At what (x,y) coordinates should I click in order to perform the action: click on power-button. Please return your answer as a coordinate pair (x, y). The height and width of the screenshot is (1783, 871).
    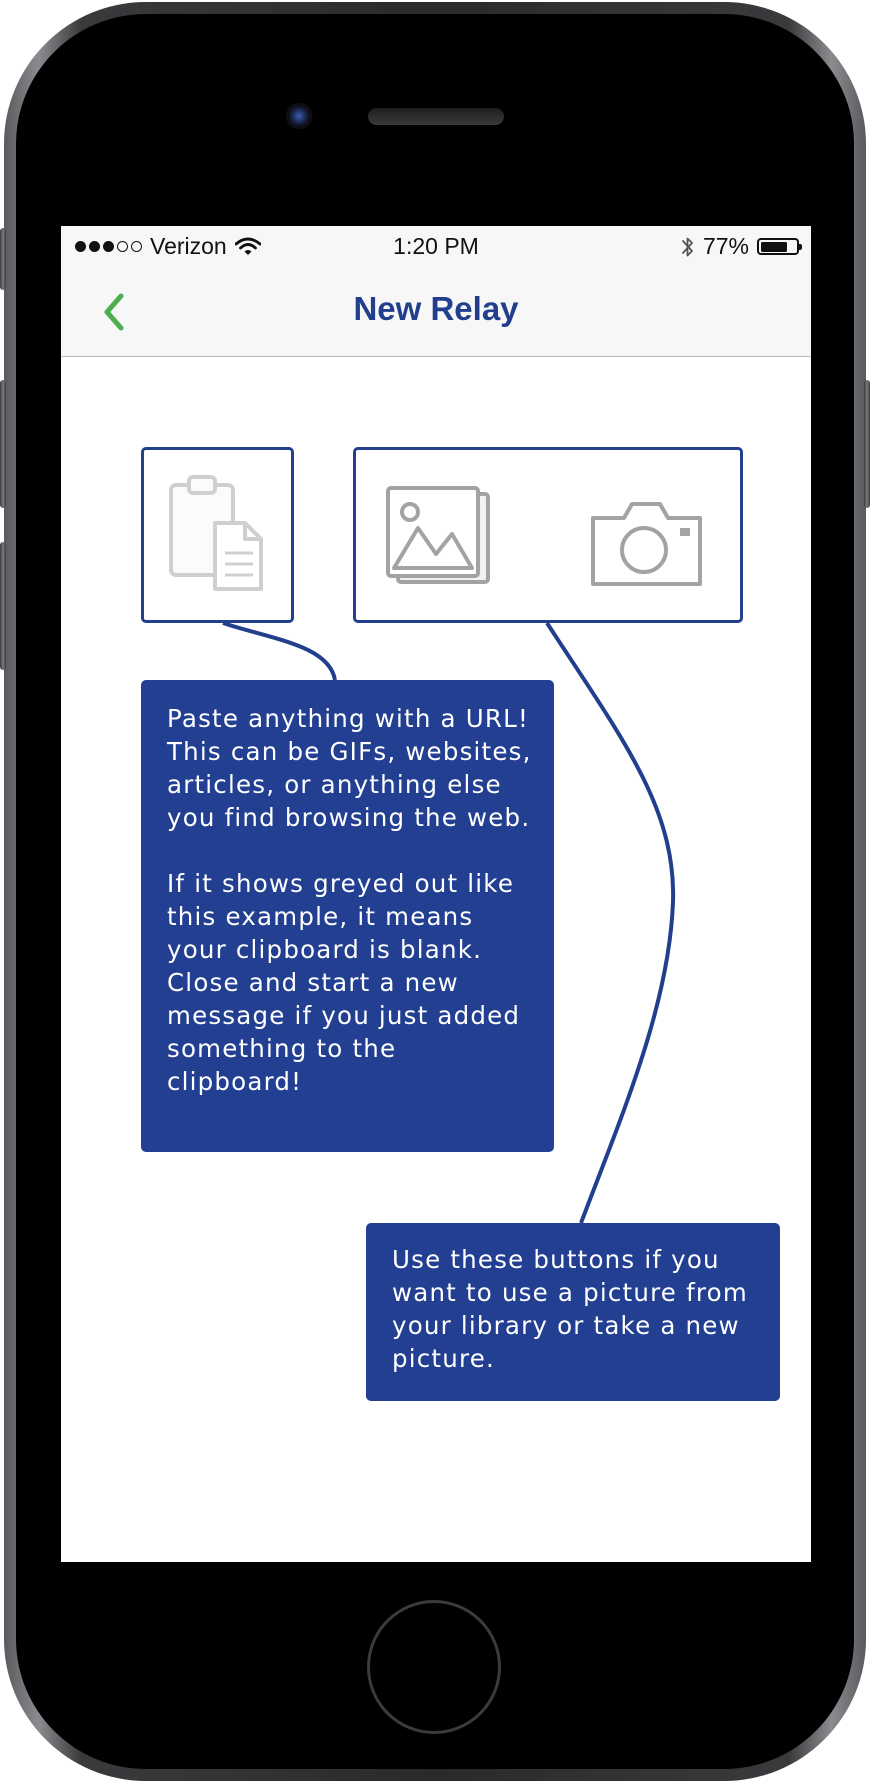
    Looking at the image, I should click on (867, 444).